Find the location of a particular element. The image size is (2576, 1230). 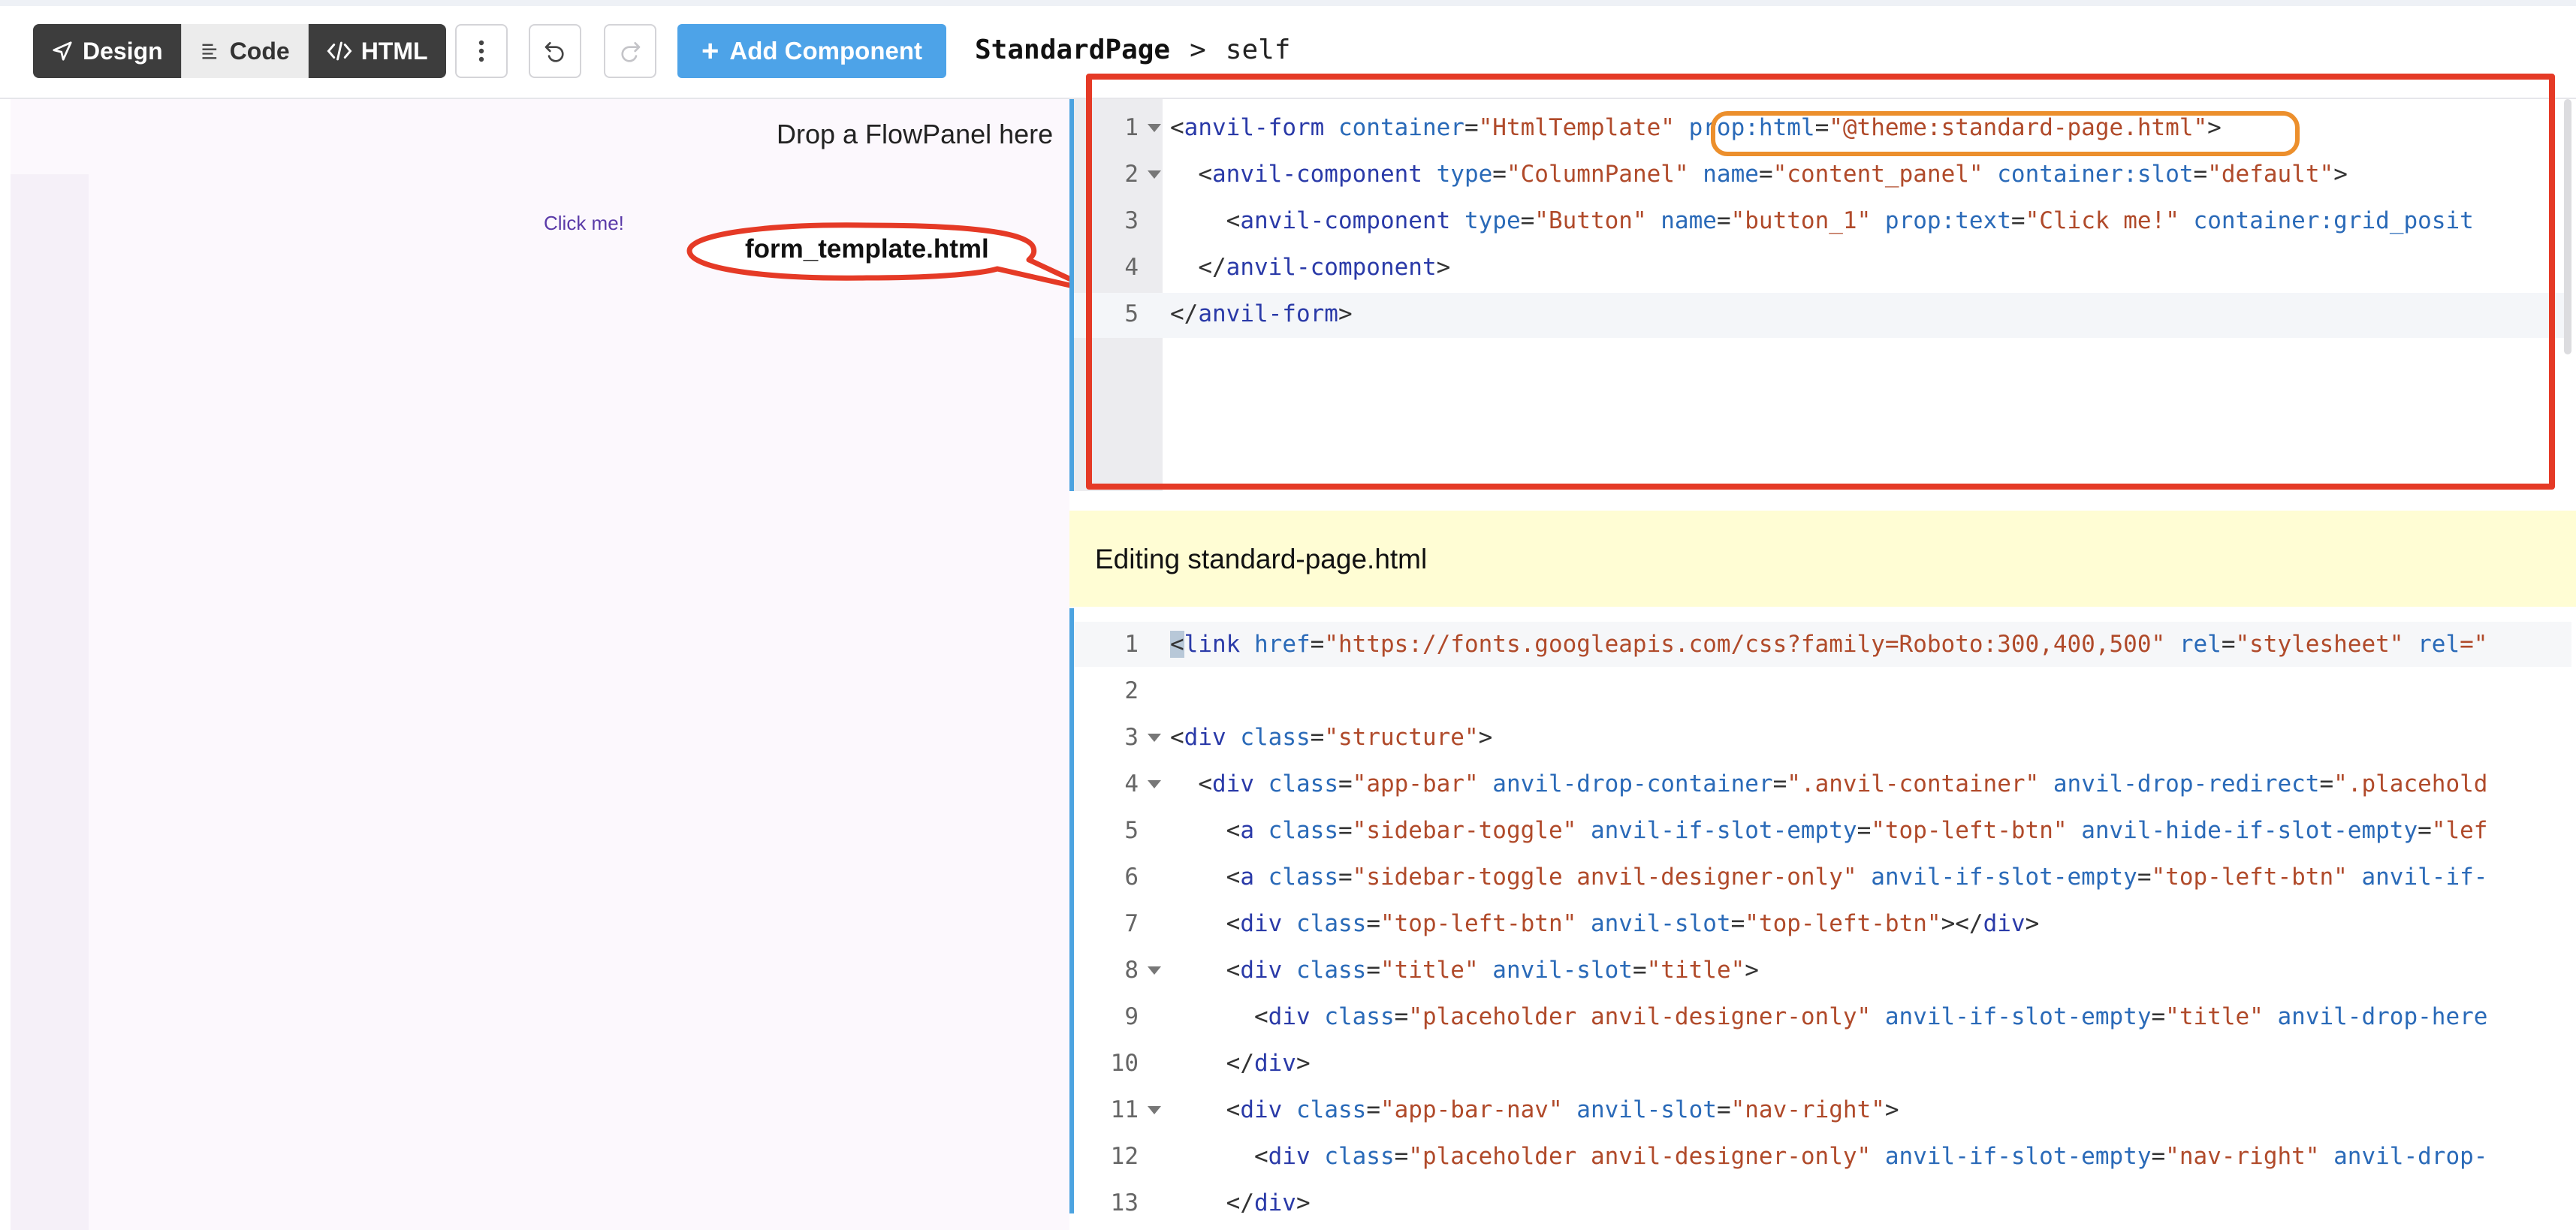

code-token: "sidebar-toggle" is located at coordinates (1464, 830).